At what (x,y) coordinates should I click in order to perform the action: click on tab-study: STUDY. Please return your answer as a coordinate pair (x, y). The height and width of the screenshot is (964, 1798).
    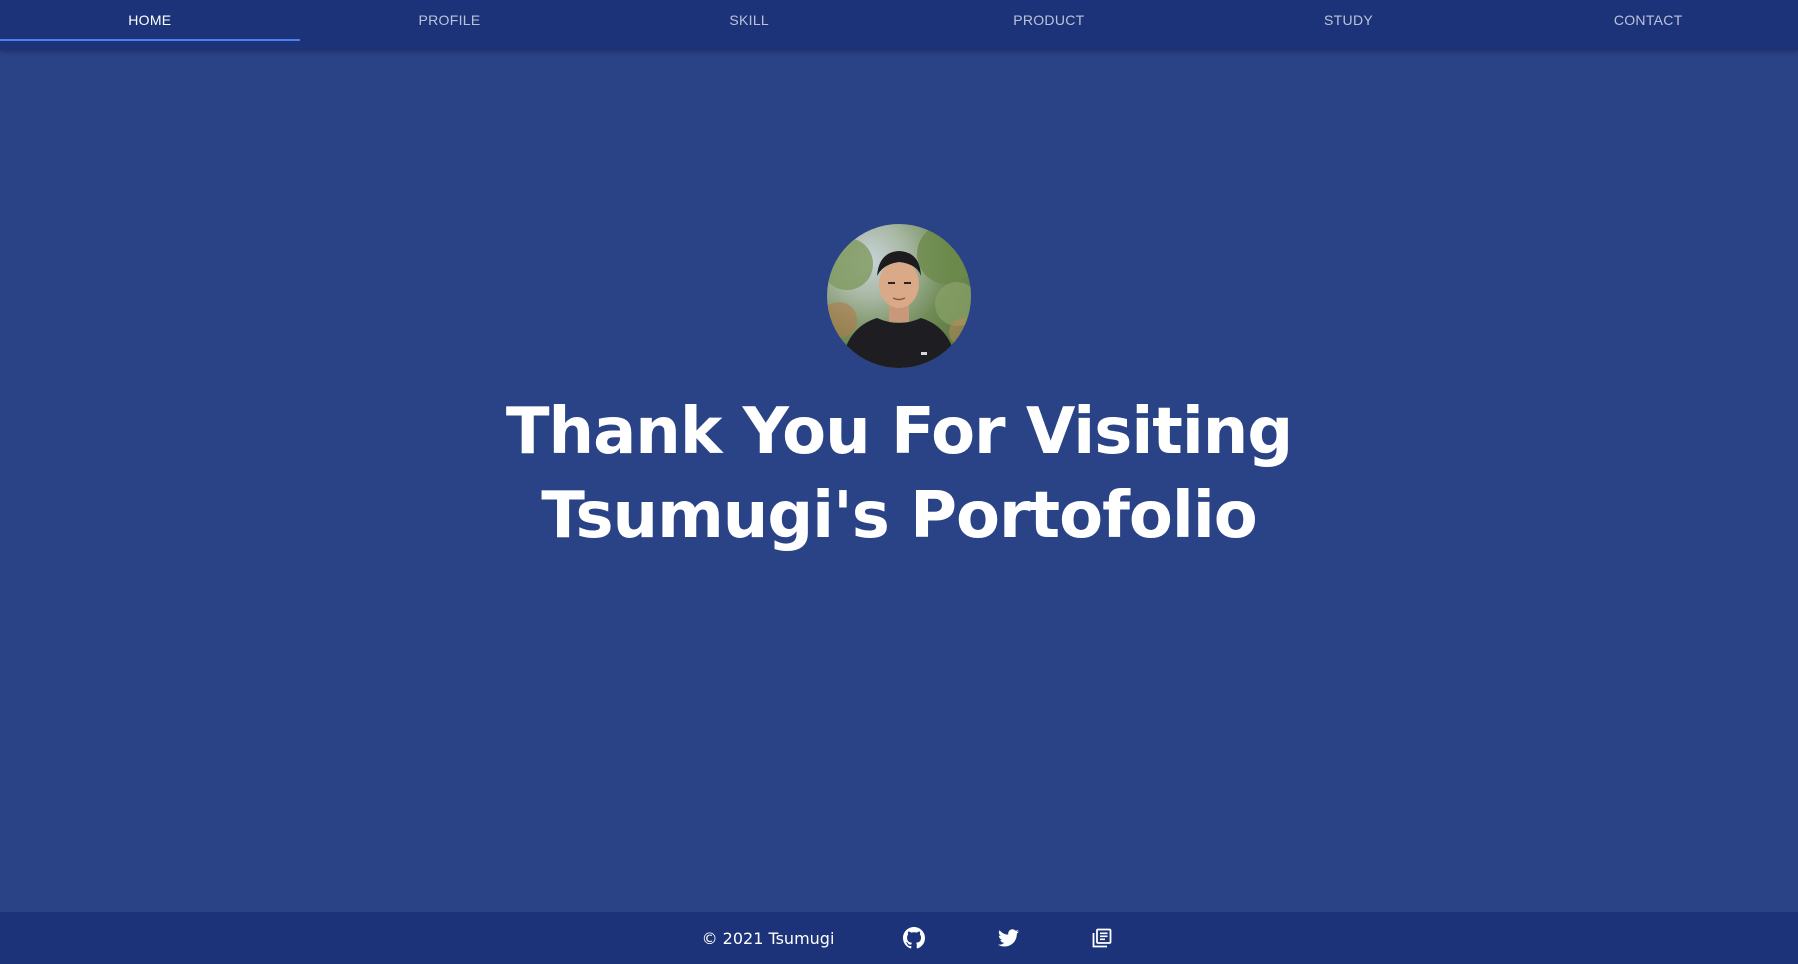
    Looking at the image, I should click on (1349, 25).